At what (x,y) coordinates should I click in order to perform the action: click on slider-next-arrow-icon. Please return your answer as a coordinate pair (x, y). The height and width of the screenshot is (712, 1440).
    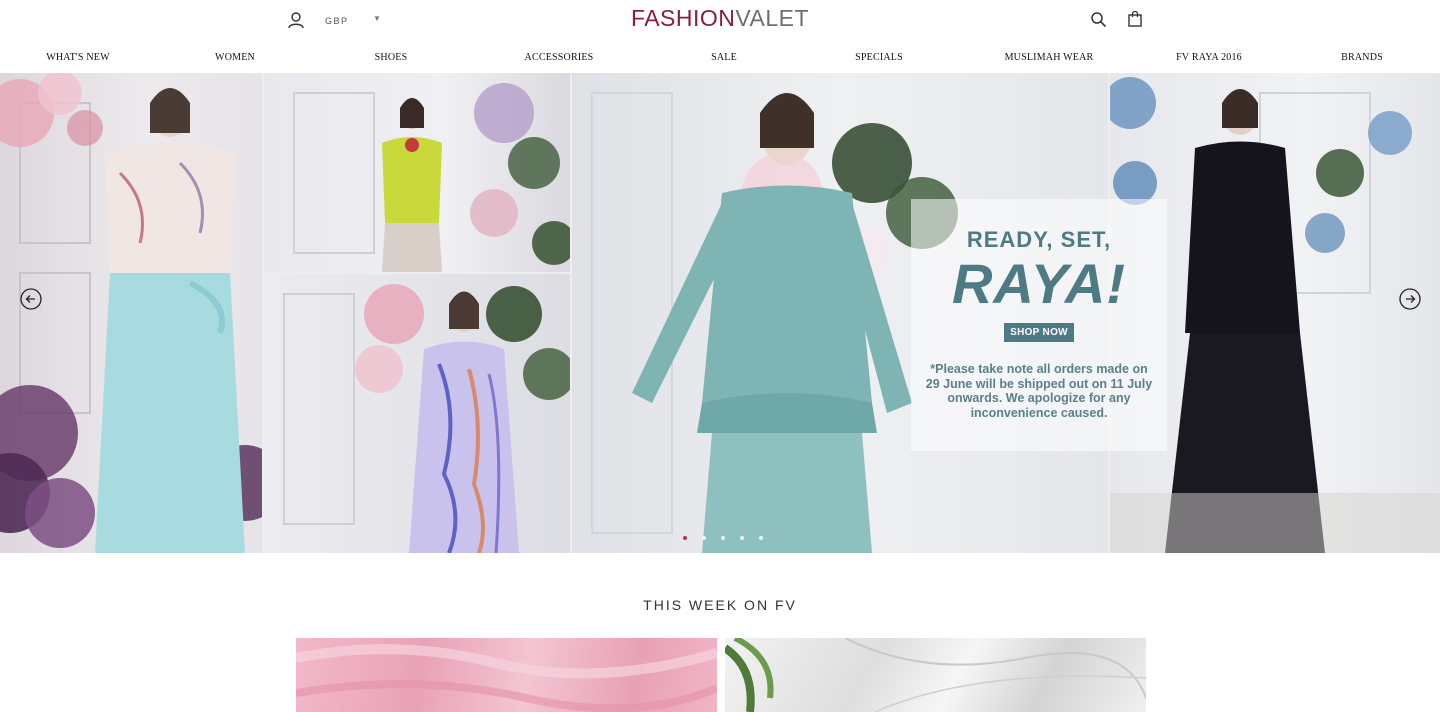
    Looking at the image, I should click on (1410, 299).